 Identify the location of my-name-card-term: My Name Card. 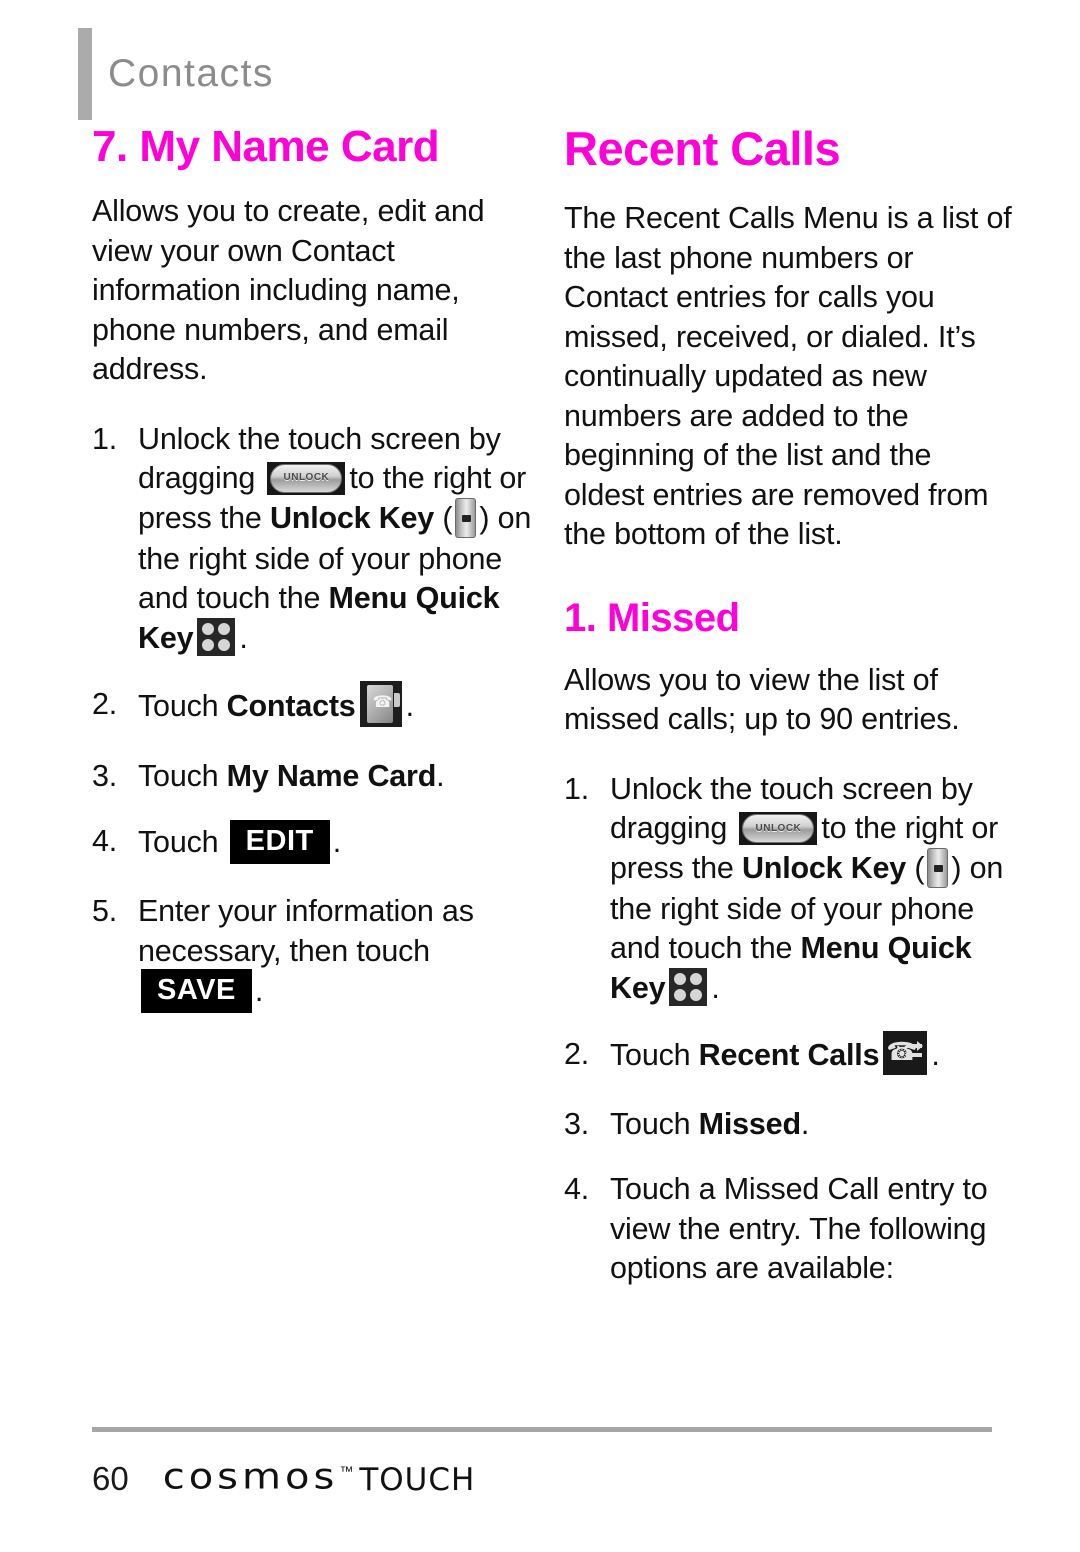
(331, 775).